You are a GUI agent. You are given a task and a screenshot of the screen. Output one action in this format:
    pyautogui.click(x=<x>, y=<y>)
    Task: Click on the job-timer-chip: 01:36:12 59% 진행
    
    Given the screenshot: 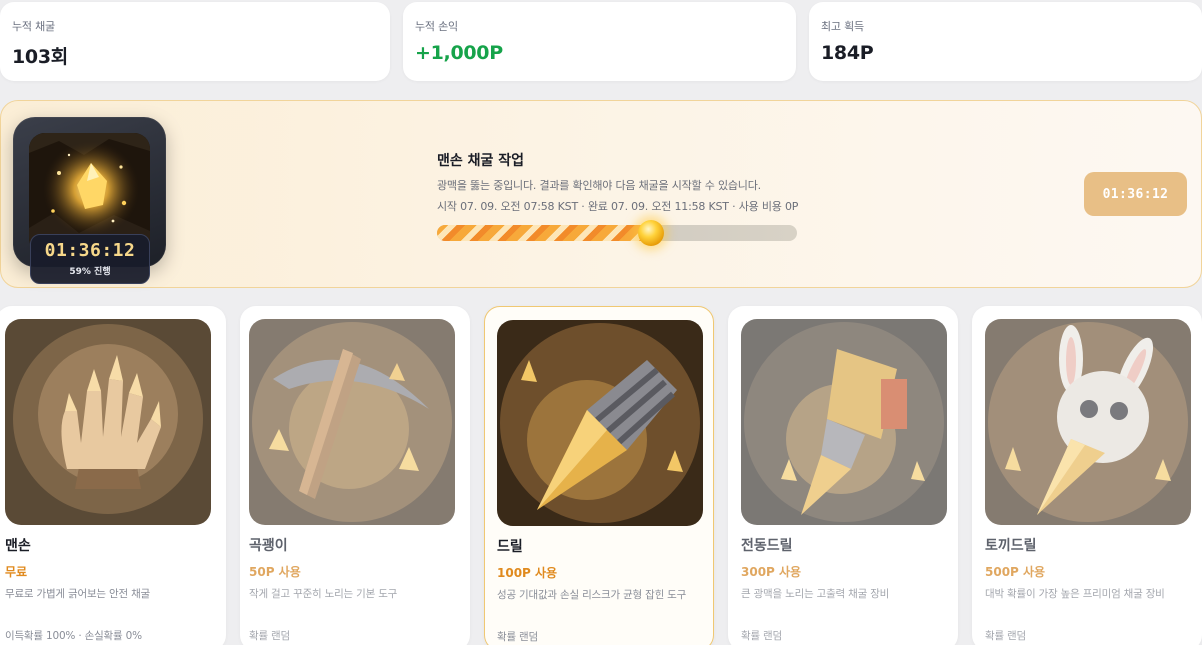 What is the action you would take?
    pyautogui.click(x=90, y=259)
    